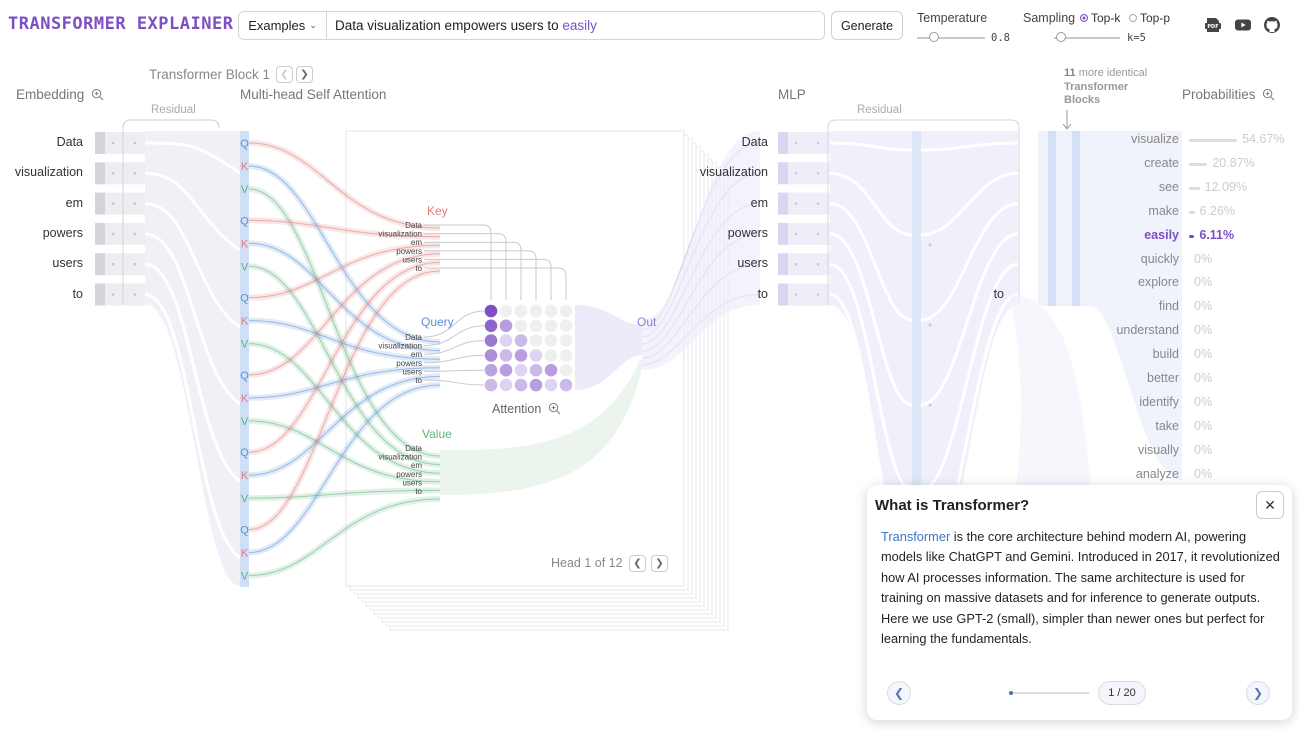 The width and height of the screenshot is (1300, 731). I want to click on probability-word: quickly, so click(1137, 259).